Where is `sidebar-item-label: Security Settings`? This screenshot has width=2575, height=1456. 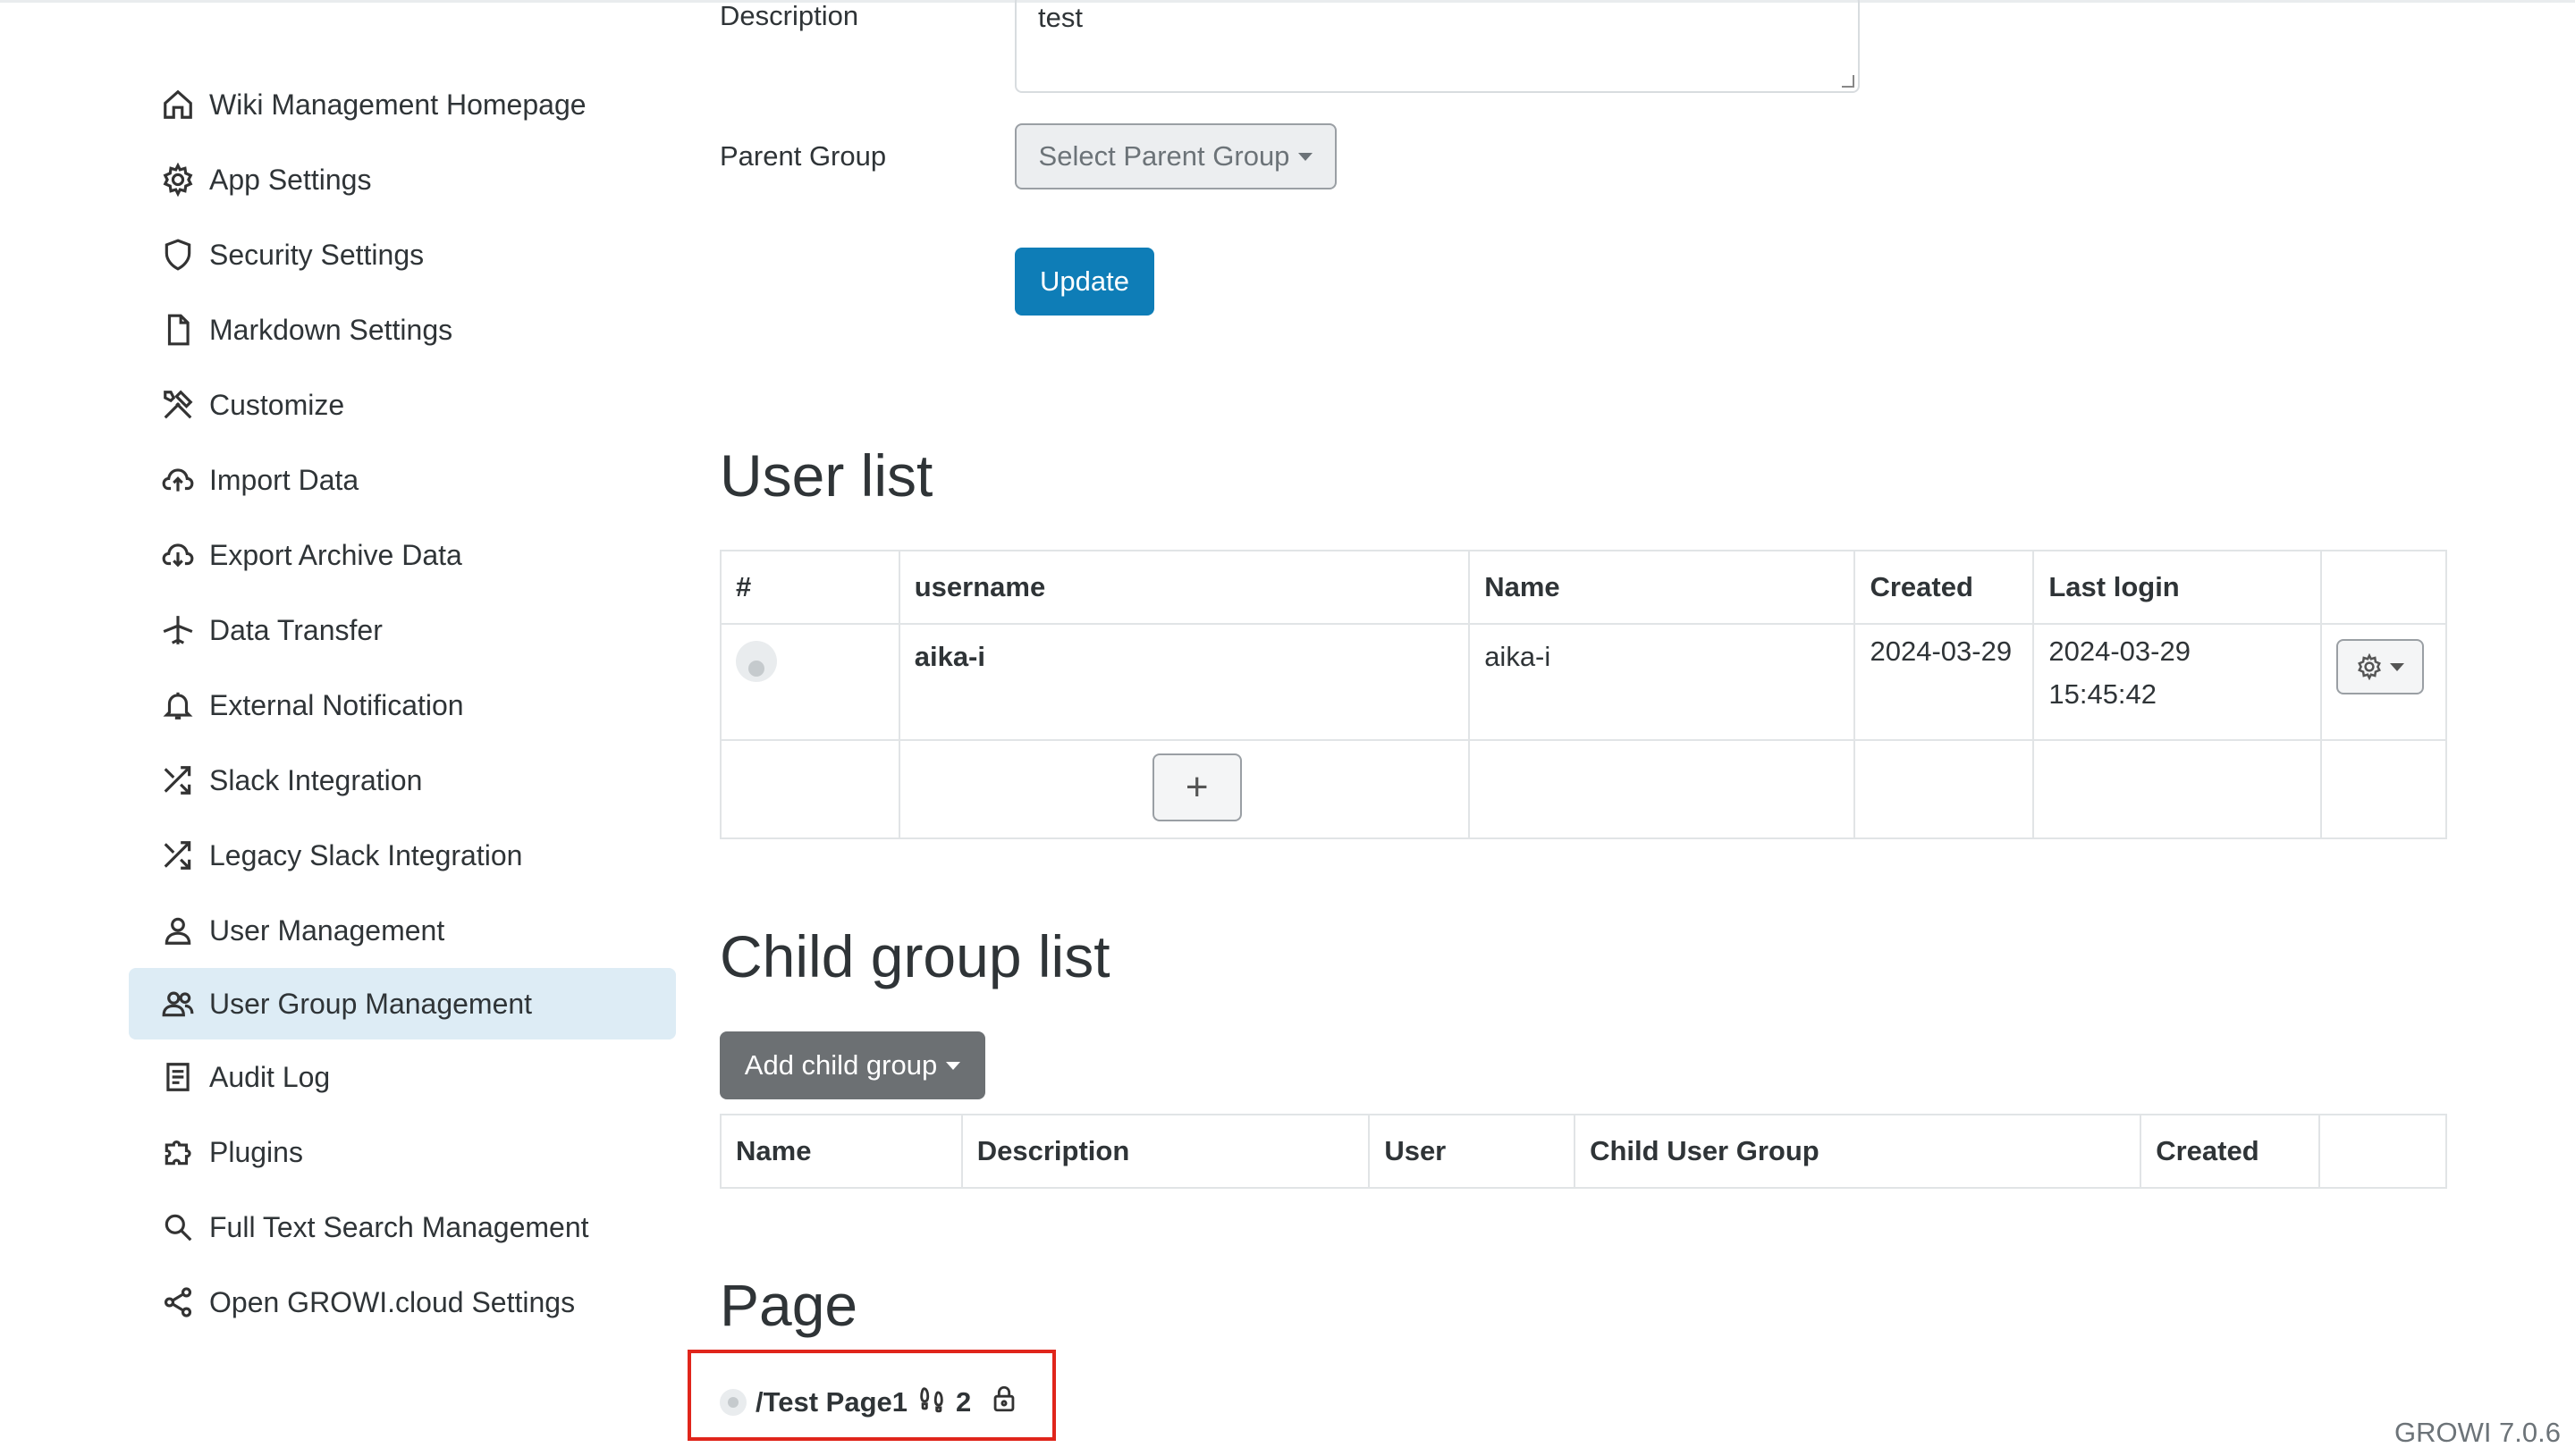 sidebar-item-label: Security Settings is located at coordinates (317, 254).